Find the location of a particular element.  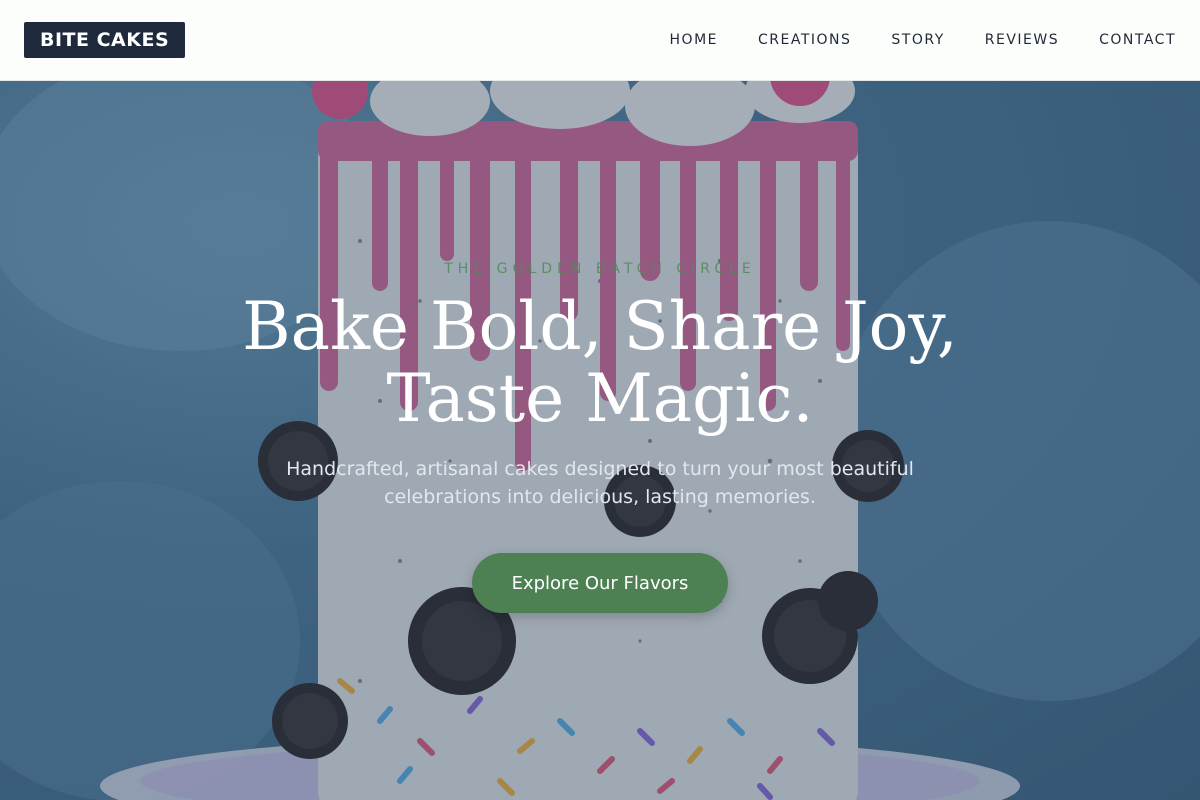

hero-headline-line-1: Bake Bold, Share Joy, is located at coordinates (600, 326).